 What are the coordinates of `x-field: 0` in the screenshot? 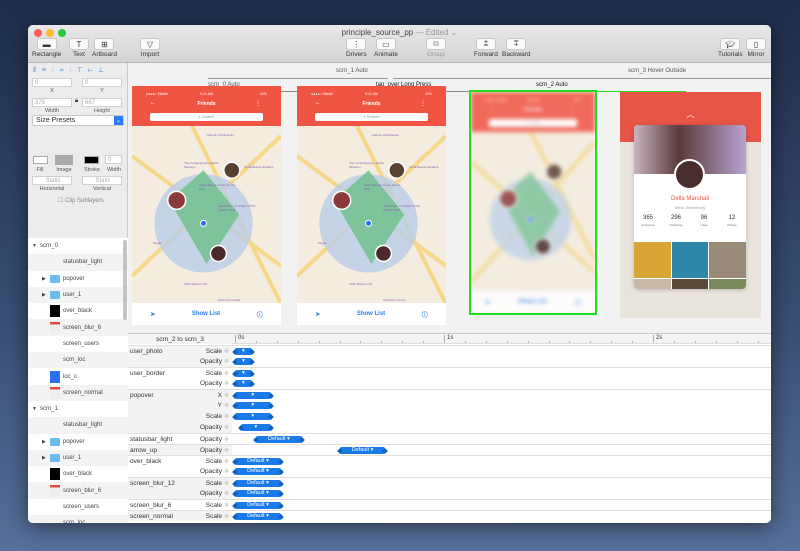 It's located at (52, 82).